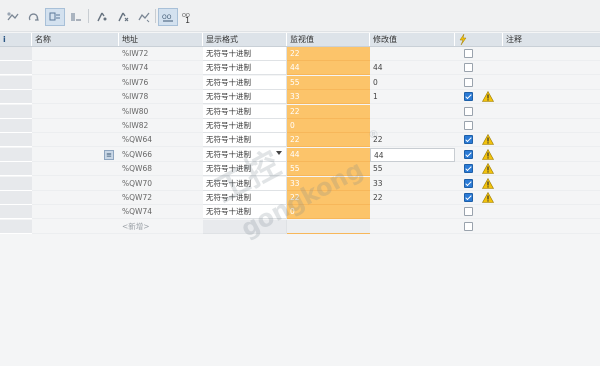 The image size is (600, 366). I want to click on comment-header: 注释, so click(551, 39).